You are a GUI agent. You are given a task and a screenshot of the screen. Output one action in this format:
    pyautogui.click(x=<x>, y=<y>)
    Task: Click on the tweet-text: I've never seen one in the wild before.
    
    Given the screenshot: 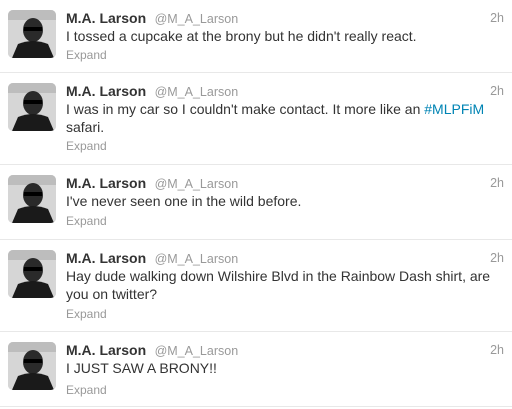 What is the action you would take?
    pyautogui.click(x=284, y=201)
    